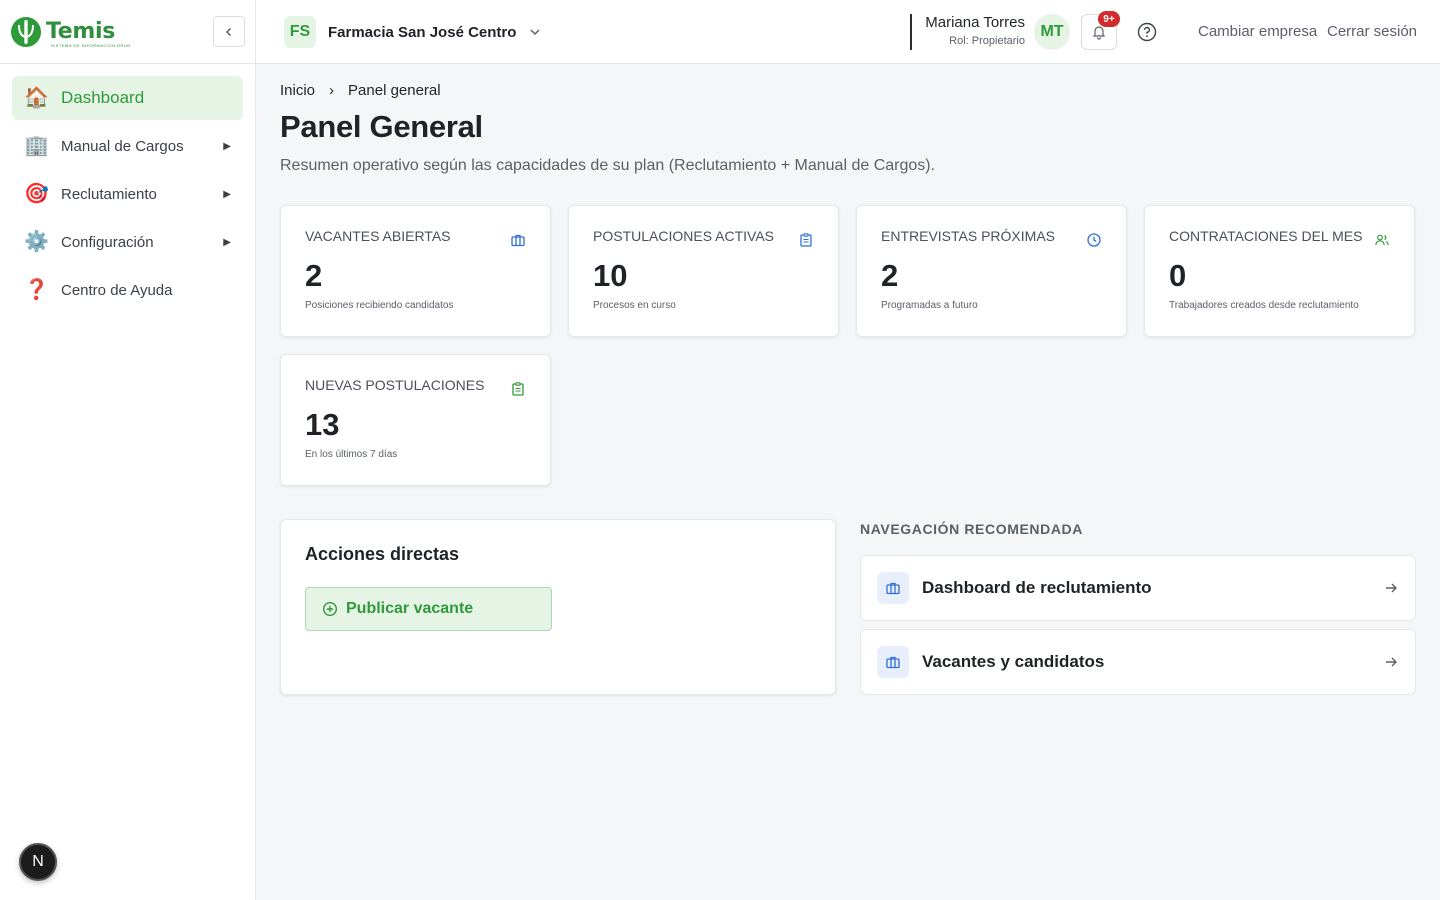 Image resolution: width=1440 pixels, height=900 pixels. What do you see at coordinates (382, 554) in the screenshot?
I see `direct-actions-title: Acciones directas` at bounding box center [382, 554].